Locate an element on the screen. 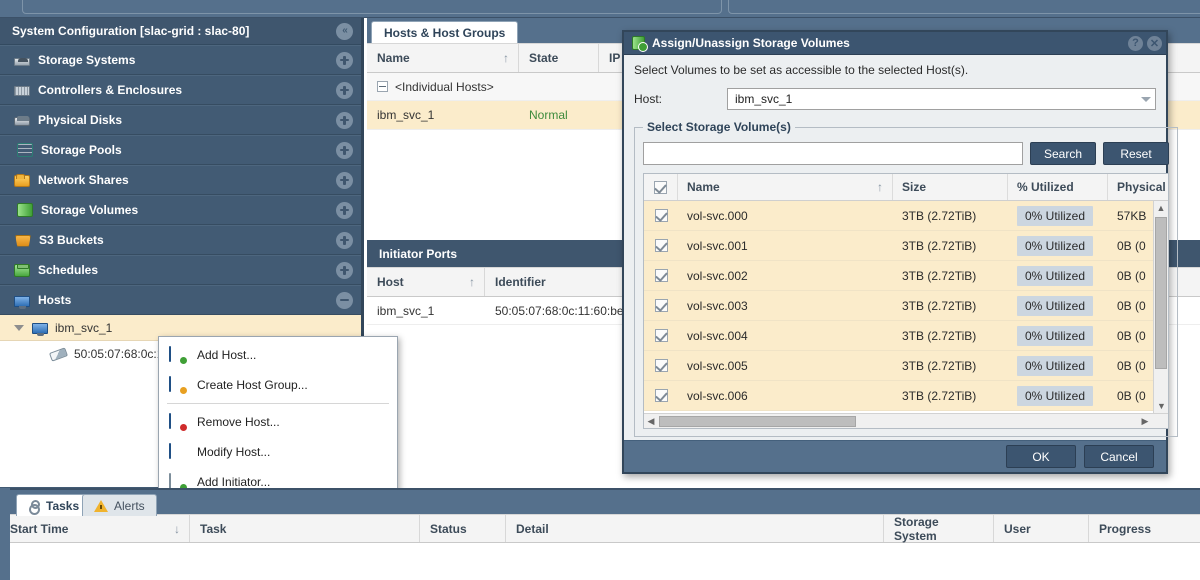 This screenshot has height=580, width=1200. collapse-box-icon is located at coordinates (382, 86).